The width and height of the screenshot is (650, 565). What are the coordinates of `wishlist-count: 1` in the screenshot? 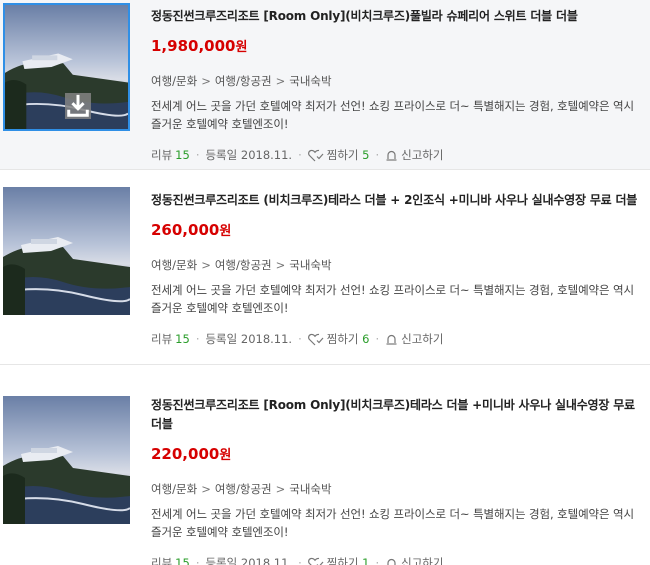 It's located at (366, 560).